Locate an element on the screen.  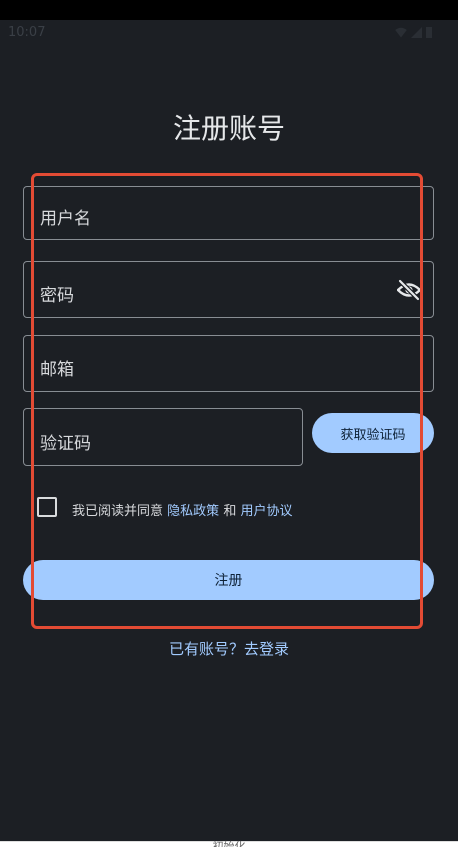
top-black-bar is located at coordinates (229, 10).